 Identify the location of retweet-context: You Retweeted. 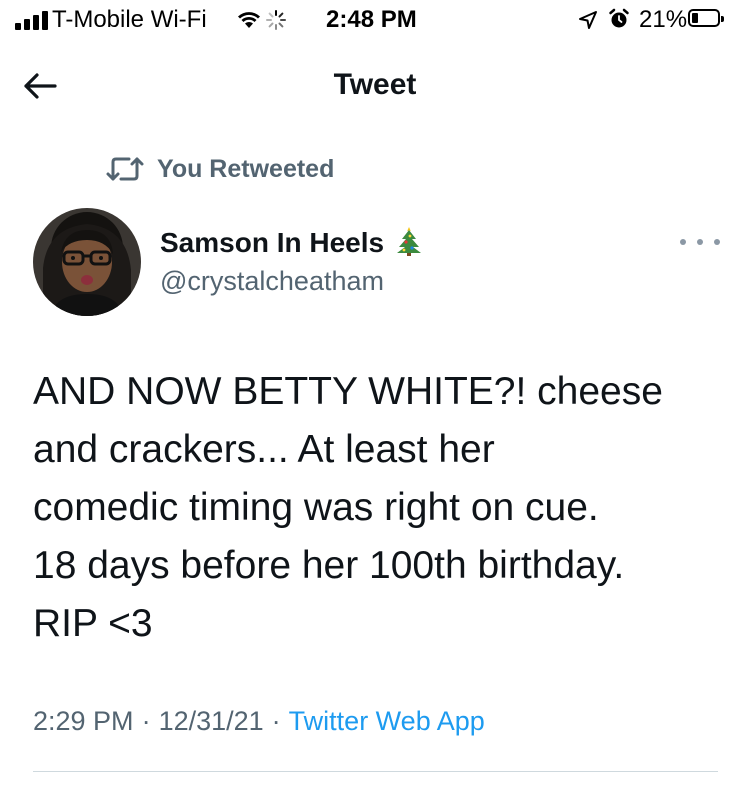
(219, 169).